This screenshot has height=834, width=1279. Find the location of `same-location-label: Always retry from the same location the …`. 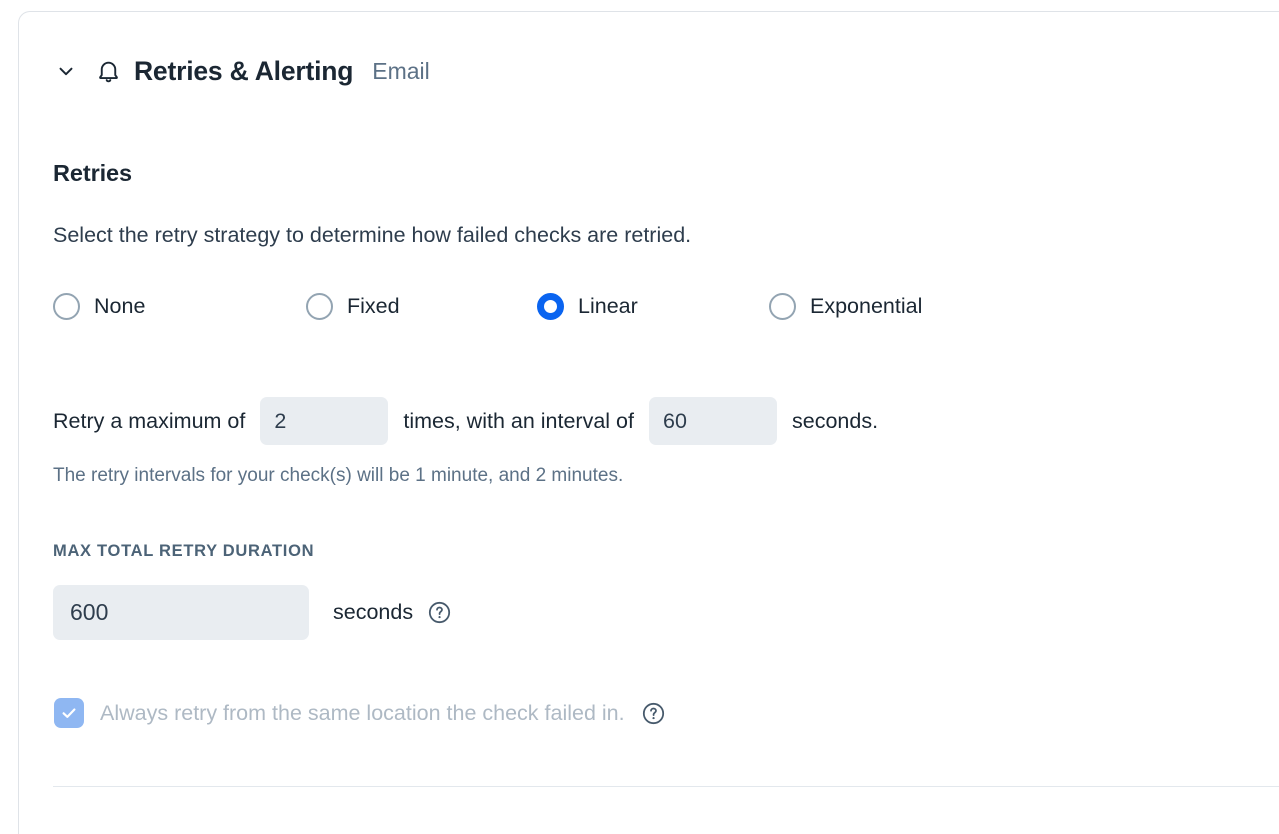

same-location-label: Always retry from the same location the … is located at coordinates (362, 712).